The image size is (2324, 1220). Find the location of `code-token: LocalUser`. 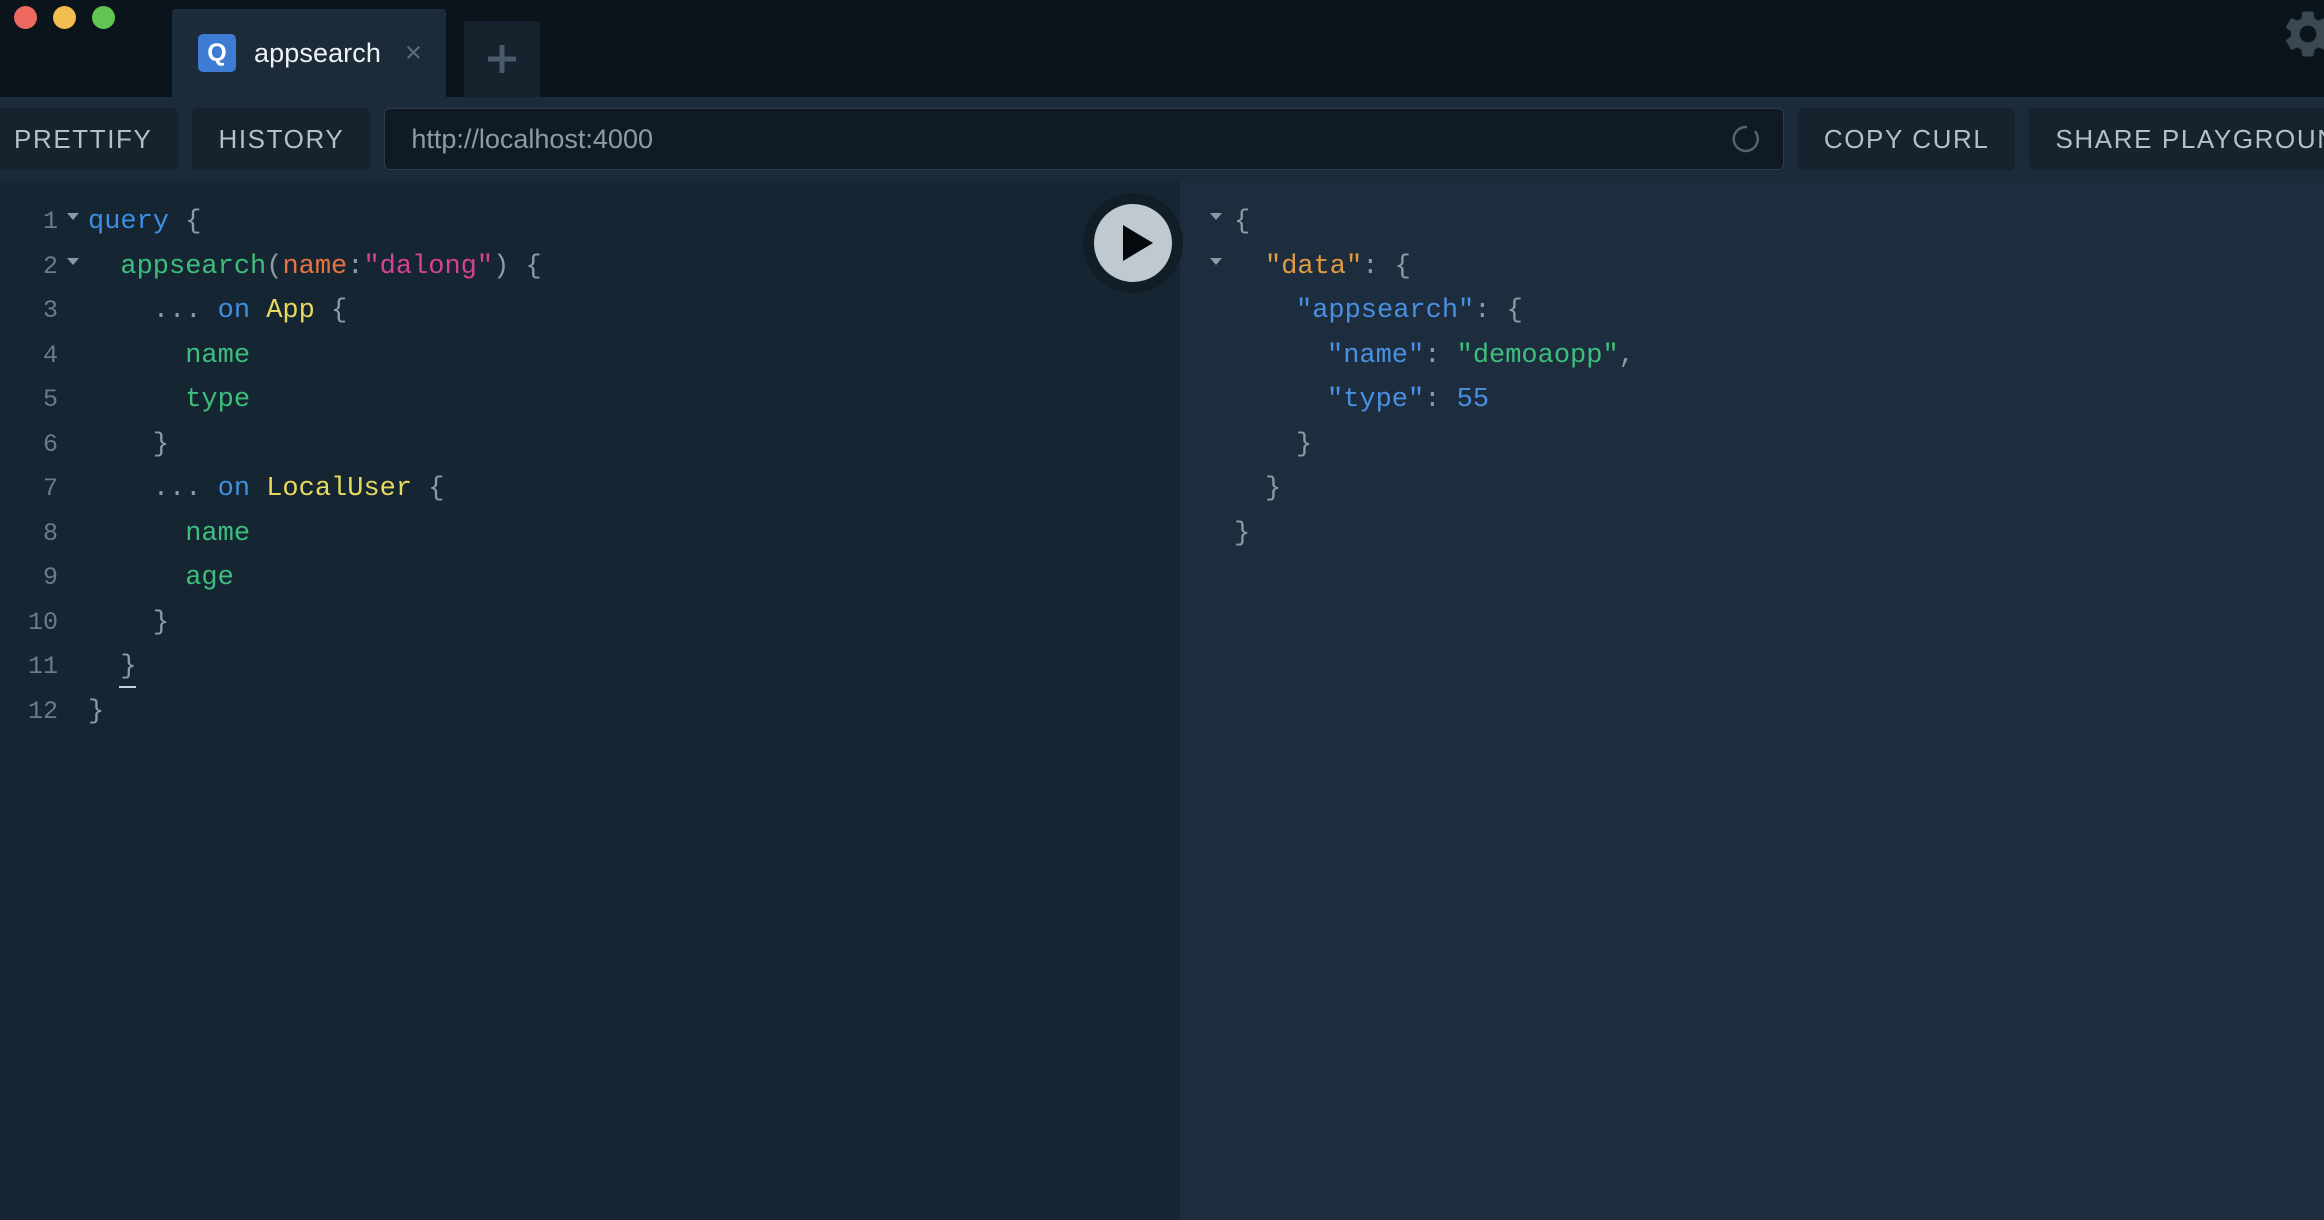

code-token: LocalUser is located at coordinates (339, 489).